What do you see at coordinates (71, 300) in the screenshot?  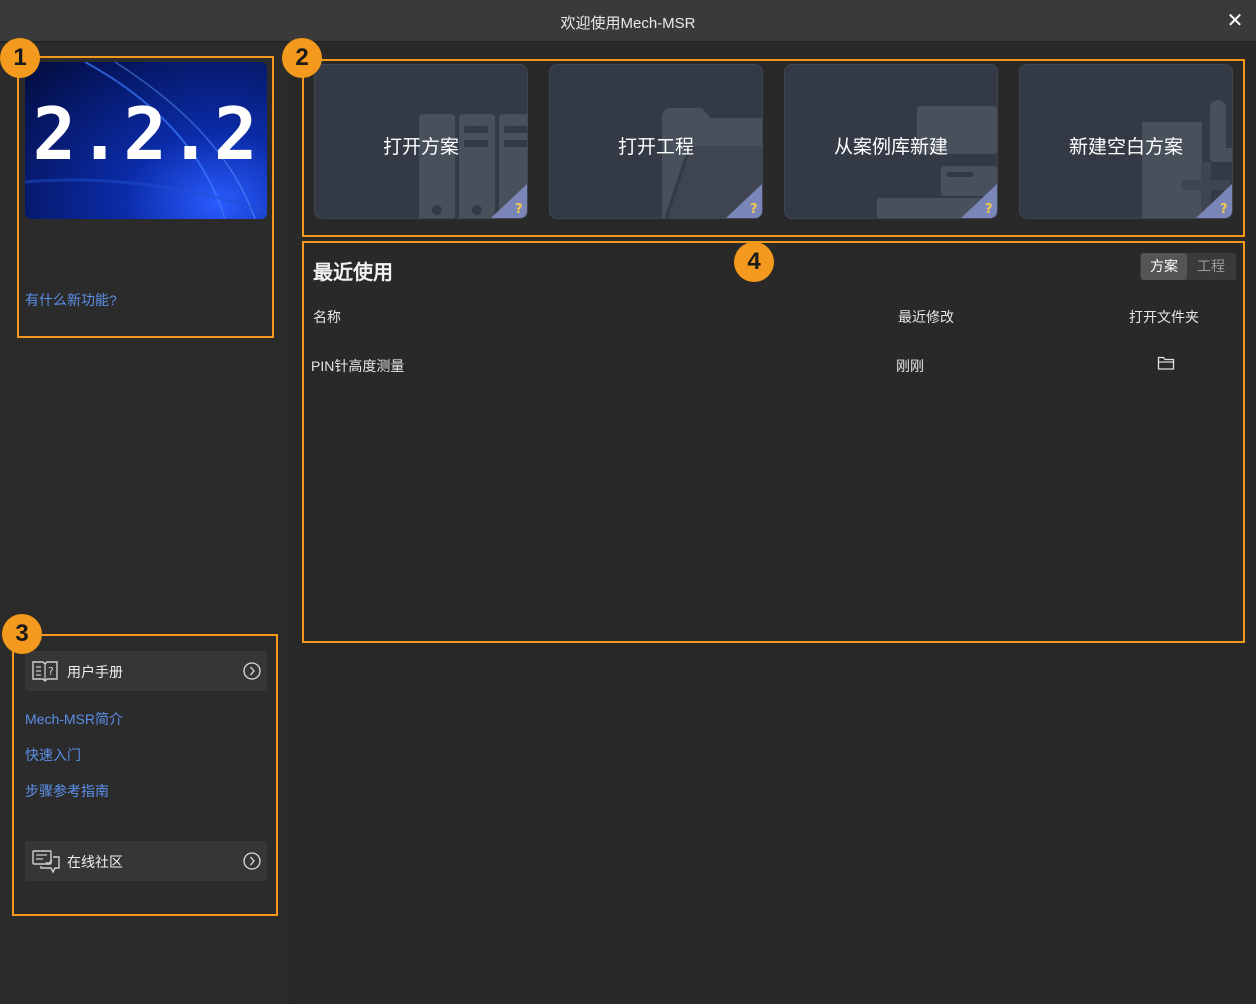 I see `whats-new-link: 有什么新功能?` at bounding box center [71, 300].